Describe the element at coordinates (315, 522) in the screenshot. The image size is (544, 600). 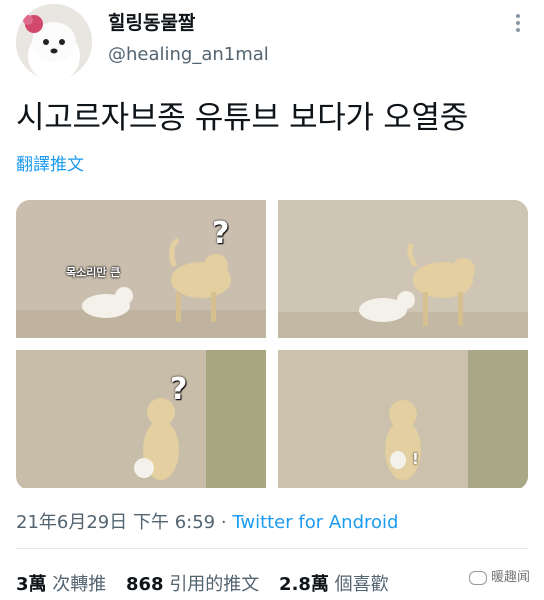
I see `source-link: Twitter for Android` at that location.